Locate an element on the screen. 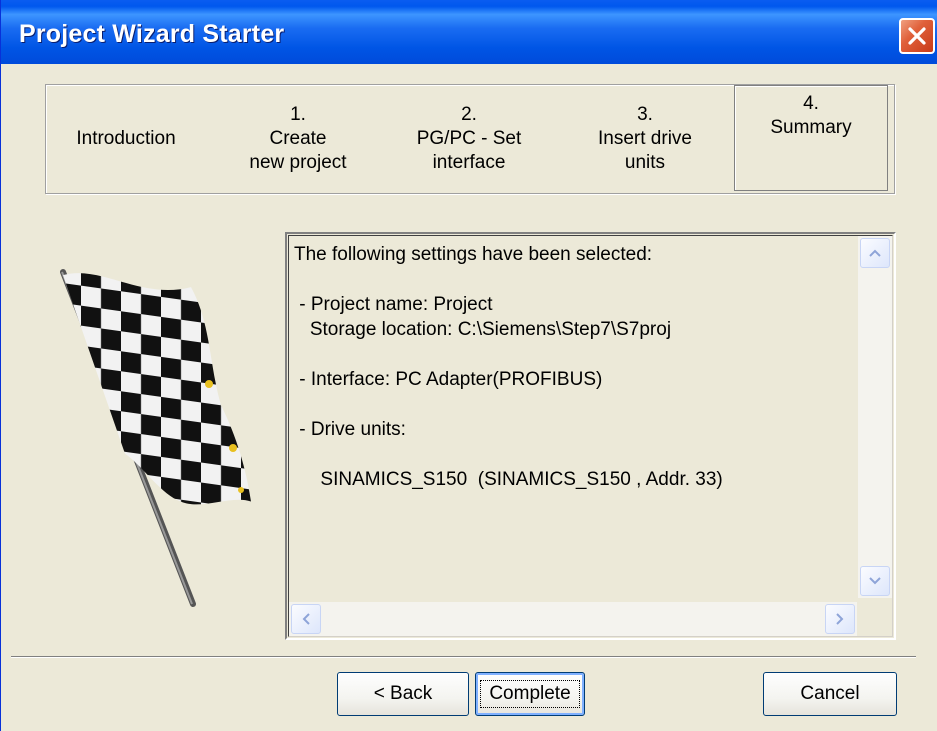  chevron-right-icon is located at coordinates (840, 619).